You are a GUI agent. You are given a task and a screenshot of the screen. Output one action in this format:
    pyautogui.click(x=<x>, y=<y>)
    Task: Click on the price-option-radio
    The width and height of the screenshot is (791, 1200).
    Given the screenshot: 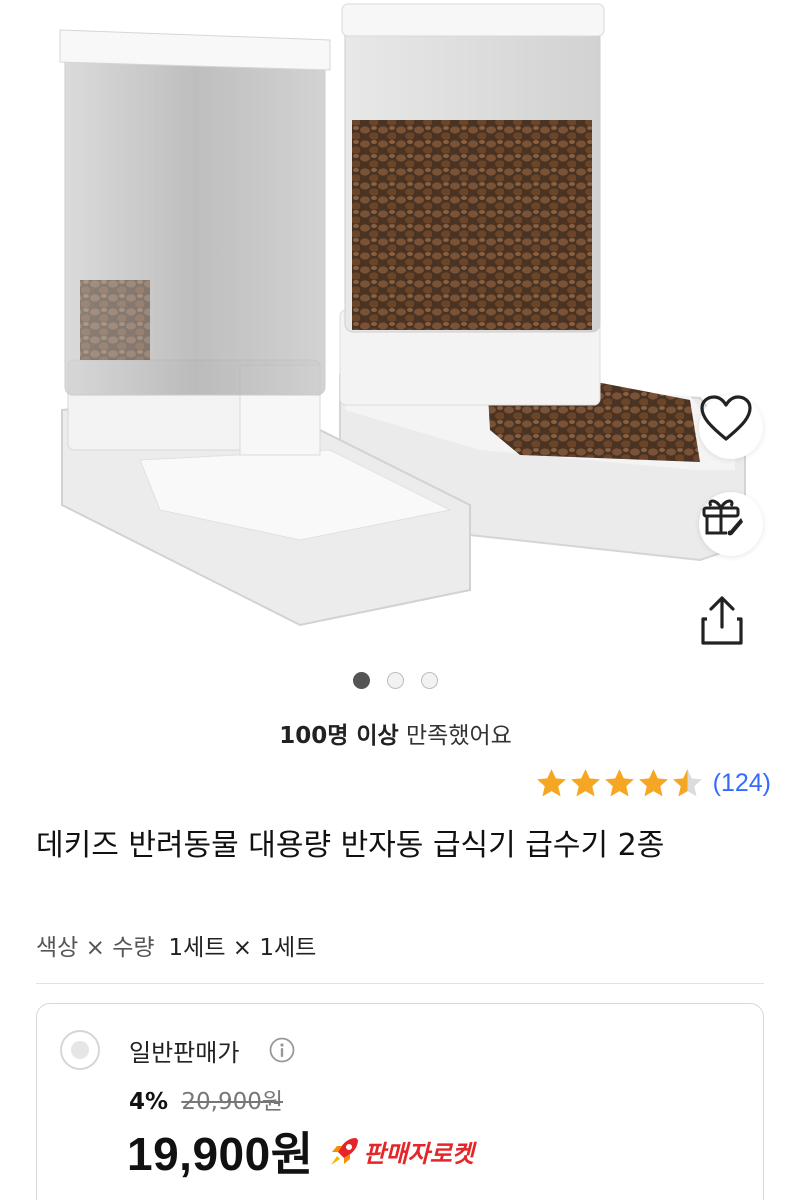 What is the action you would take?
    pyautogui.click(x=80, y=1050)
    